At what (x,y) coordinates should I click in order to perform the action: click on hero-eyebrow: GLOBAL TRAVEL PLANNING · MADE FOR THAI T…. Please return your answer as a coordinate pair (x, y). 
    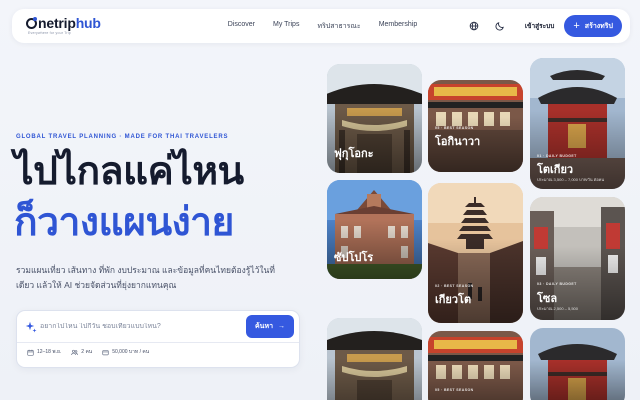
    Looking at the image, I should click on (122, 137).